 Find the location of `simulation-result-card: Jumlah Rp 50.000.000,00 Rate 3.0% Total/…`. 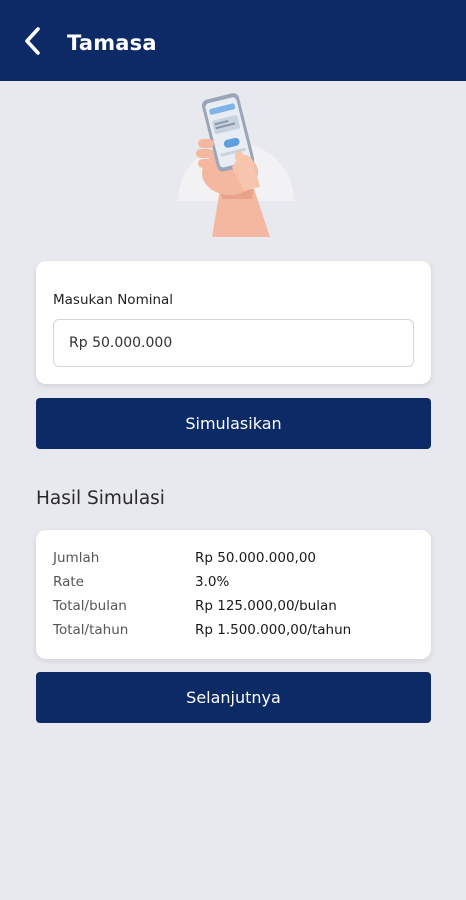

simulation-result-card: Jumlah Rp 50.000.000,00 Rate 3.0% Total/… is located at coordinates (233, 594).